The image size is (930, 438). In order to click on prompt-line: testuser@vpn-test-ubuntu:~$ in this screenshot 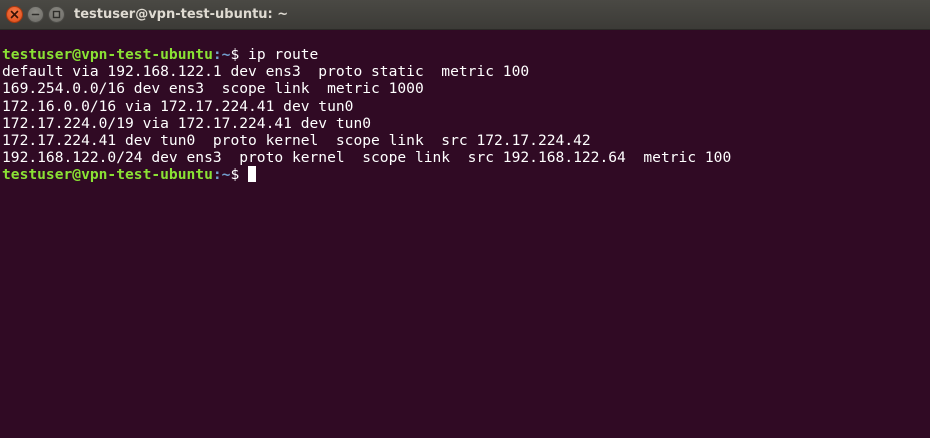, I will do `click(466, 174)`.